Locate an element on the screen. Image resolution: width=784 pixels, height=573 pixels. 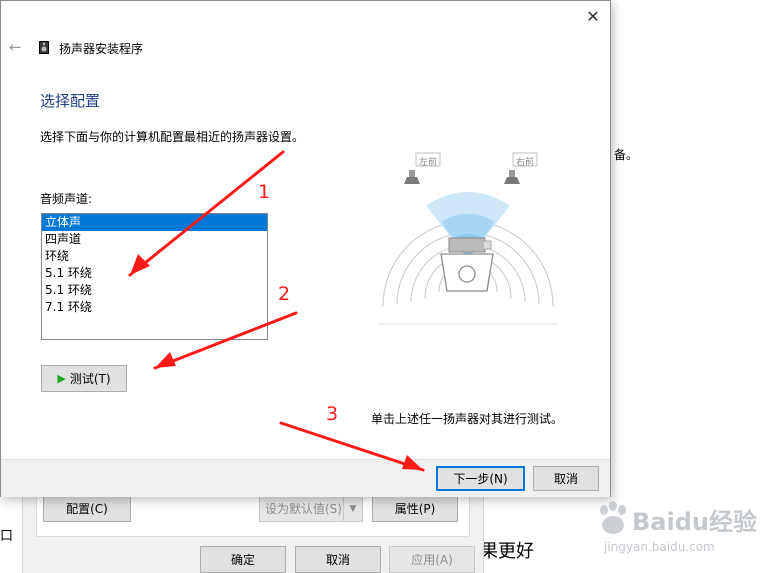
annotation-number-1: 1 is located at coordinates (264, 192).